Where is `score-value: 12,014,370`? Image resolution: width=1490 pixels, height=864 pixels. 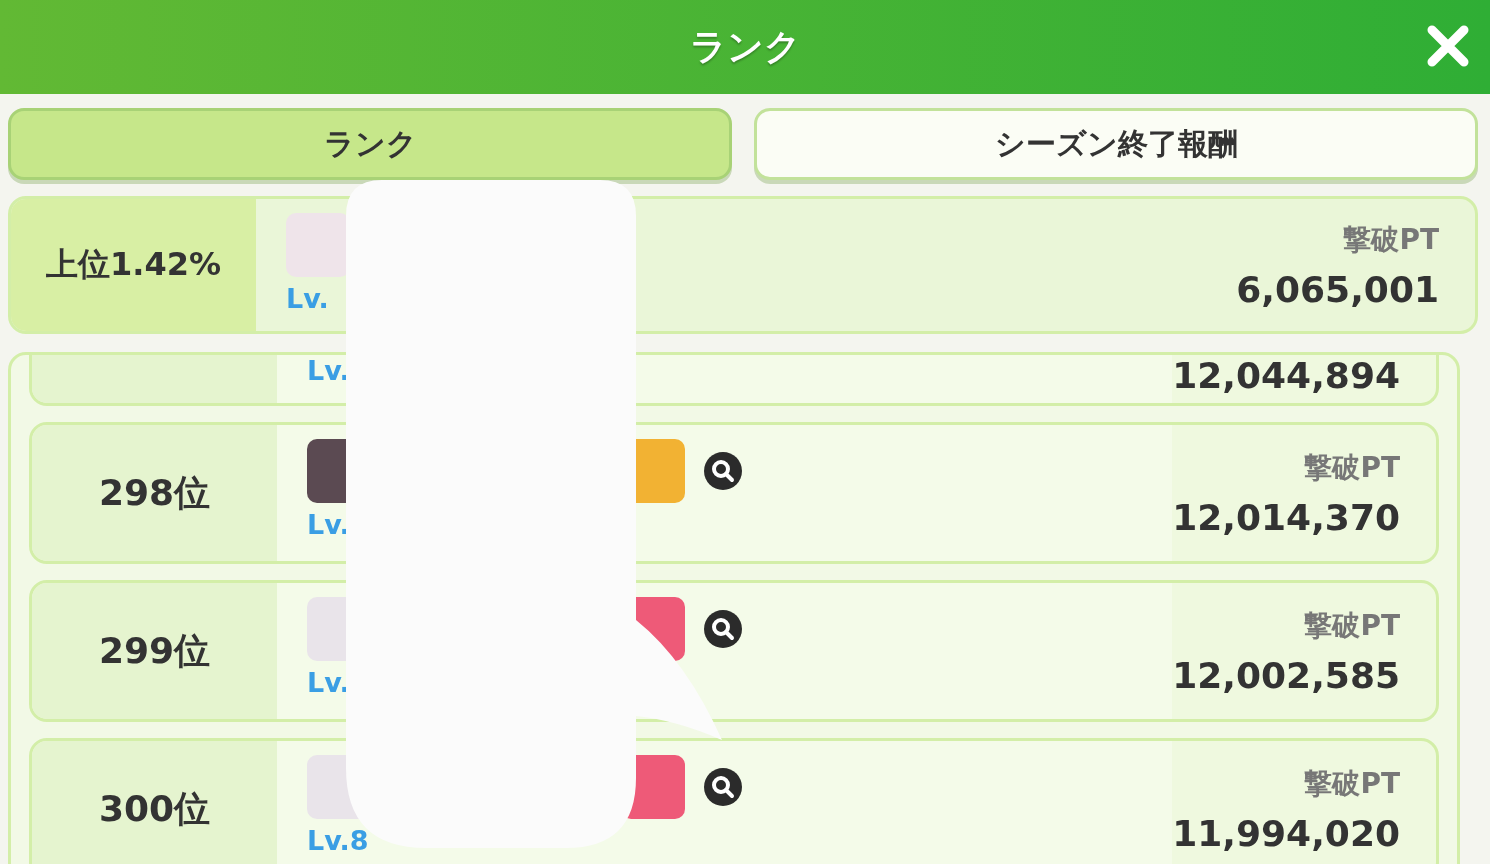 score-value: 12,014,370 is located at coordinates (1286, 517).